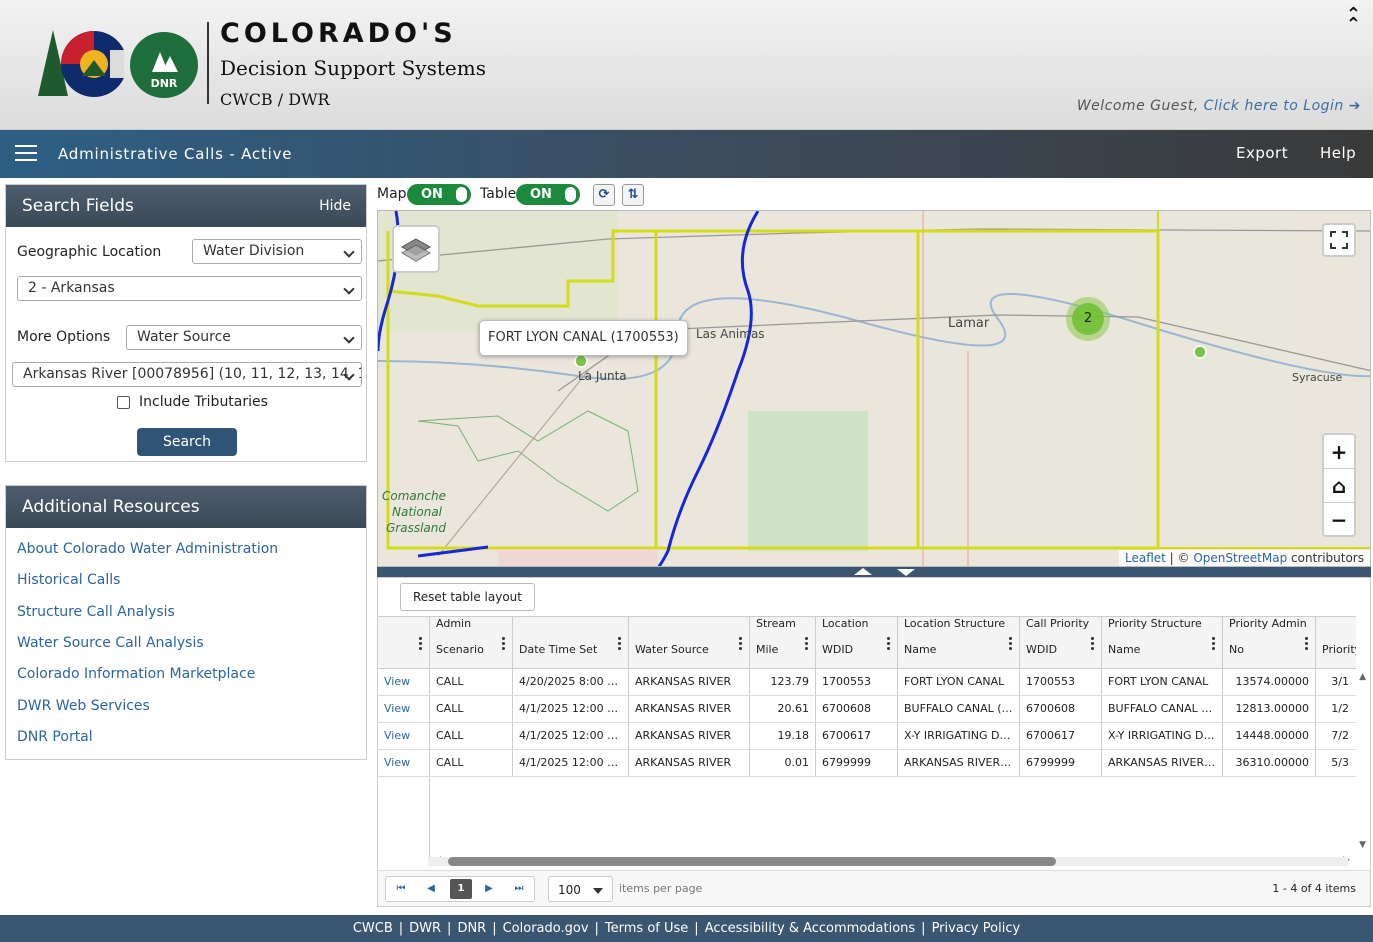 This screenshot has width=1373, height=942. I want to click on geo-type-select: Water Division, so click(277, 251).